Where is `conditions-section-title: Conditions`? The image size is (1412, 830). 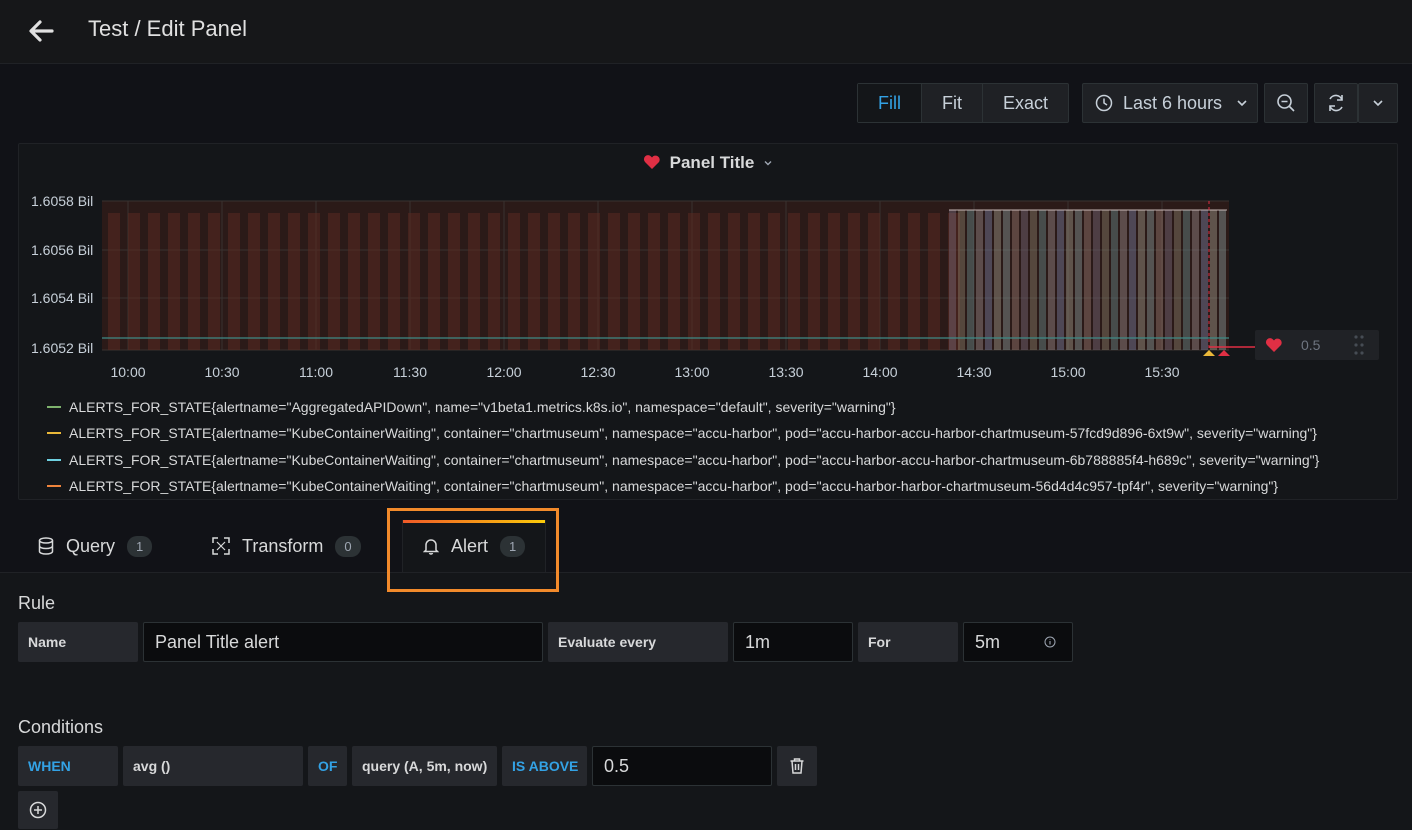 conditions-section-title: Conditions is located at coordinates (61, 727).